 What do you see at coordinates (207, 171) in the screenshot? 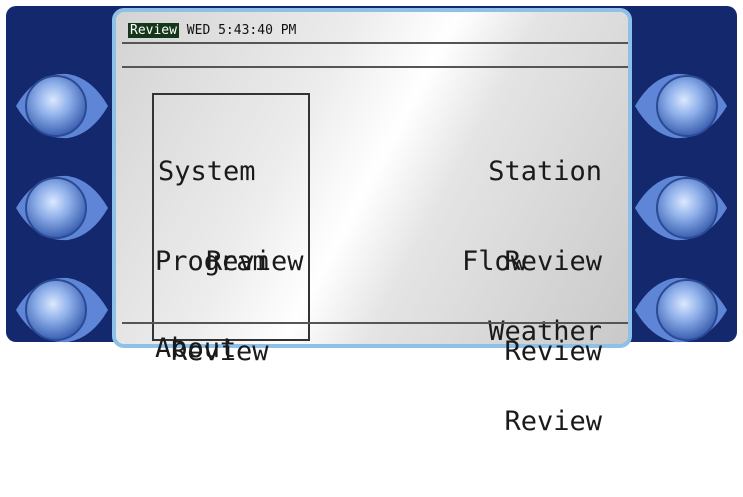
I see `menu-system-review-line1: System` at bounding box center [207, 171].